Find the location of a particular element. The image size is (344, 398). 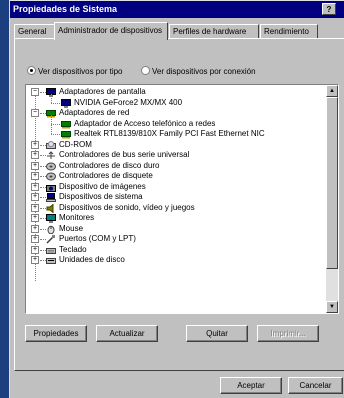

radio-selected-icon is located at coordinates (31, 70).